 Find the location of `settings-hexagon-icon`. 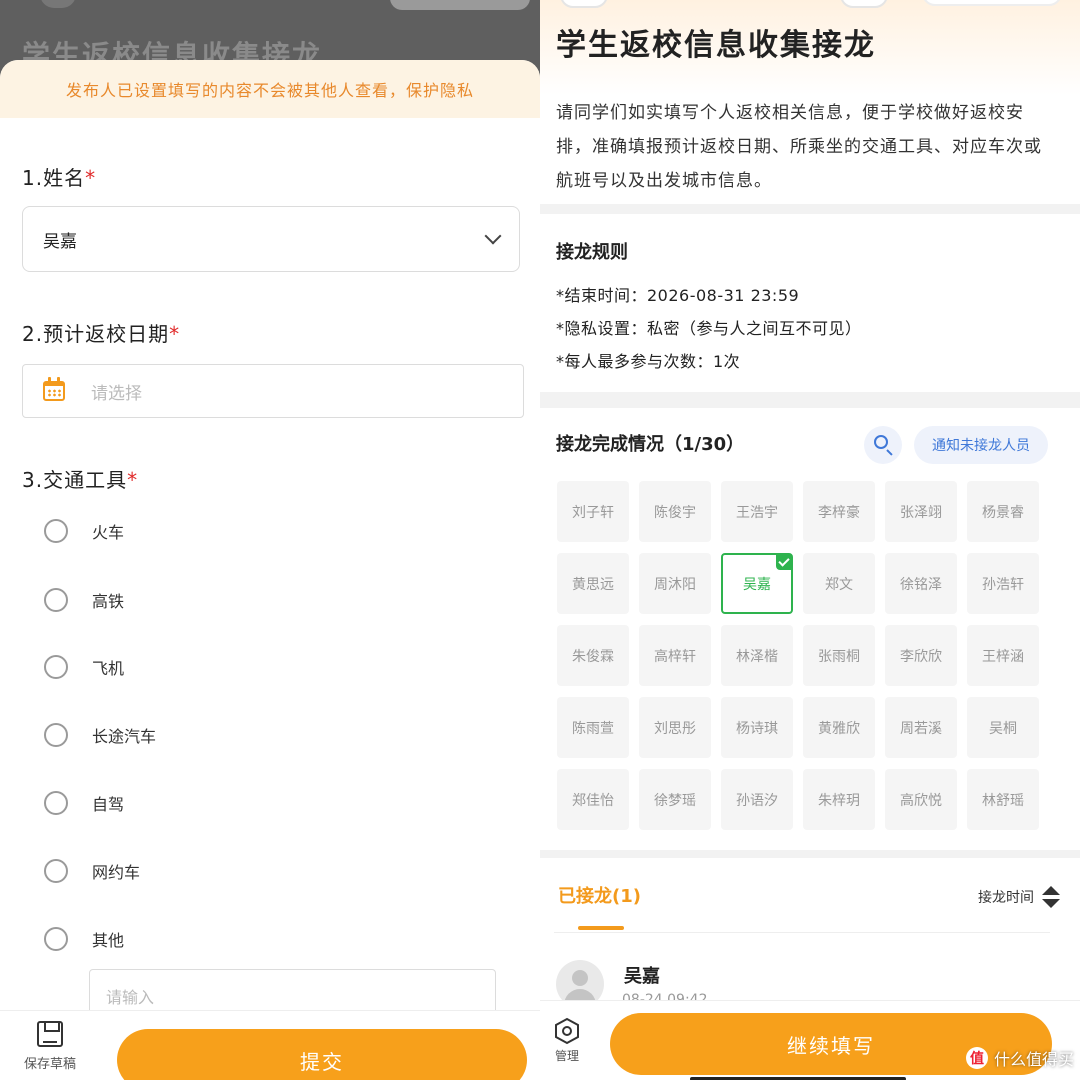

settings-hexagon-icon is located at coordinates (567, 1031).